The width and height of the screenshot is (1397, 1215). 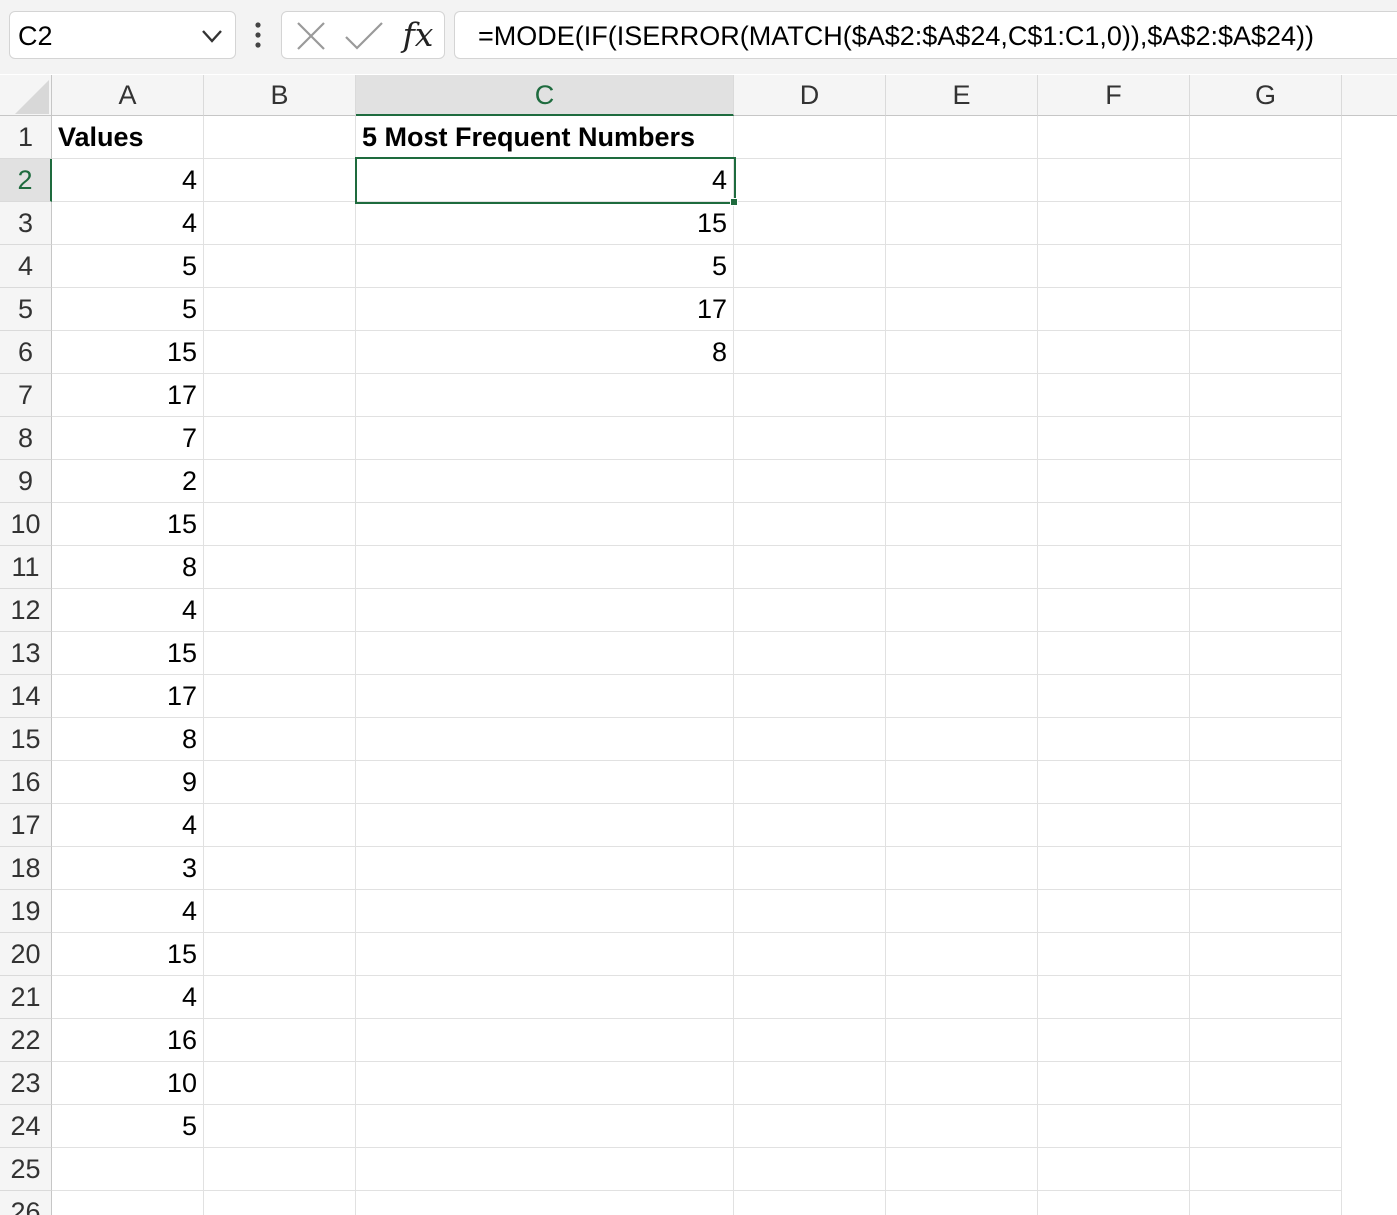 I want to click on cell-e6, so click(x=962, y=352).